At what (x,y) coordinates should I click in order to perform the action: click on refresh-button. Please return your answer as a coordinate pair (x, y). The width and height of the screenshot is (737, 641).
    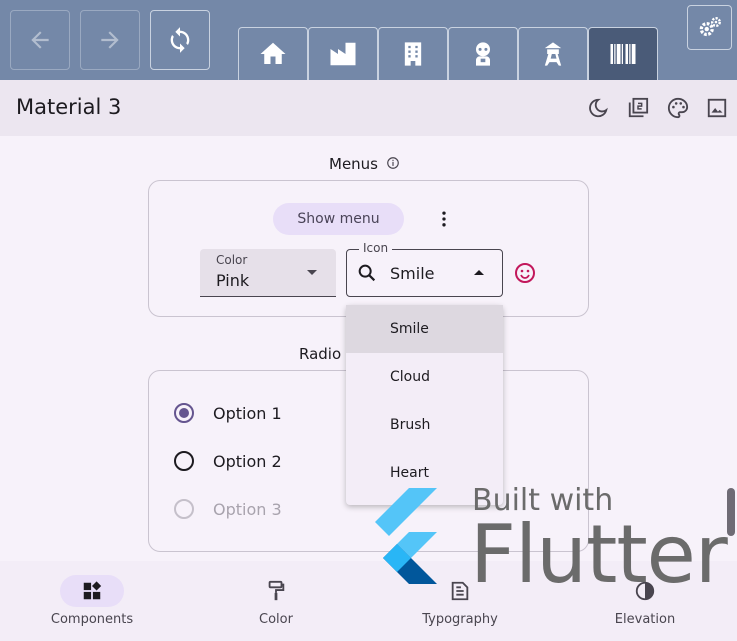
    Looking at the image, I should click on (180, 40).